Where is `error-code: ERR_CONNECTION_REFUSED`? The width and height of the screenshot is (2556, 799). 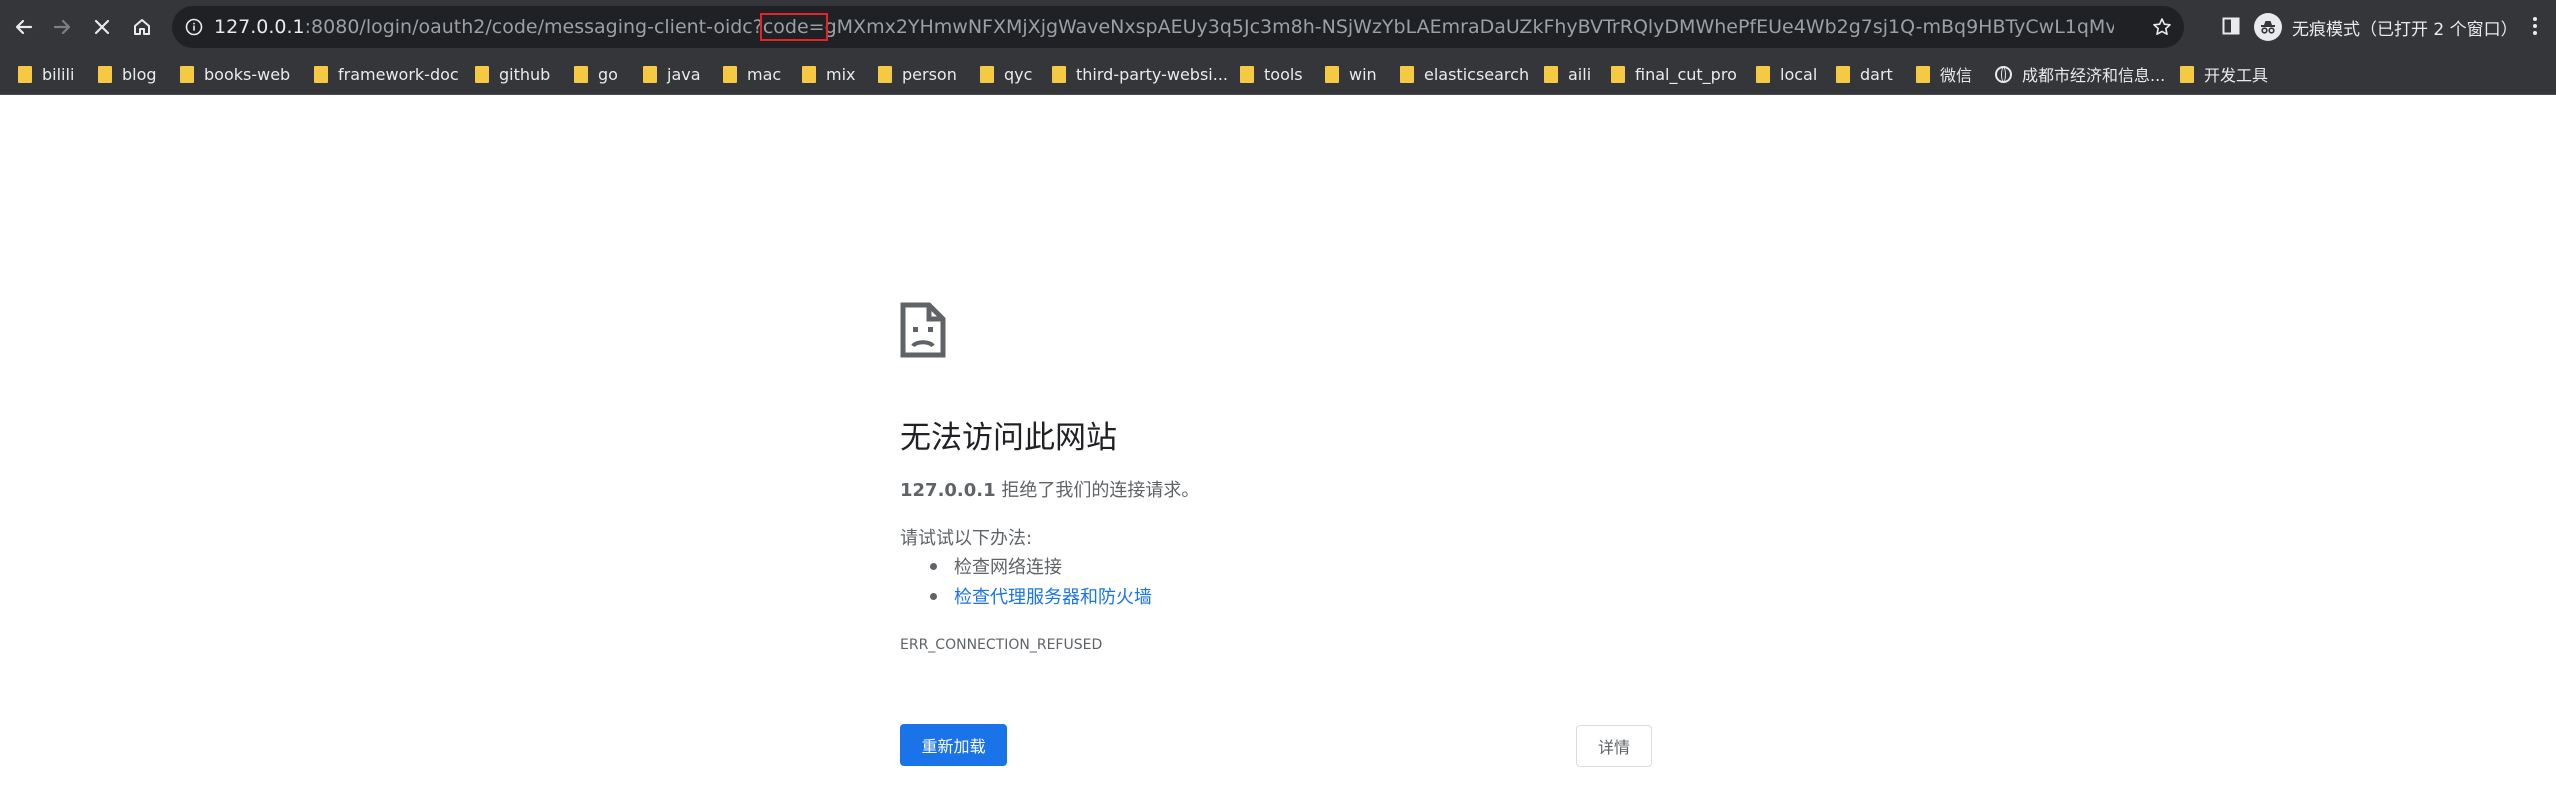
error-code: ERR_CONNECTION_REFUSED is located at coordinates (1001, 645).